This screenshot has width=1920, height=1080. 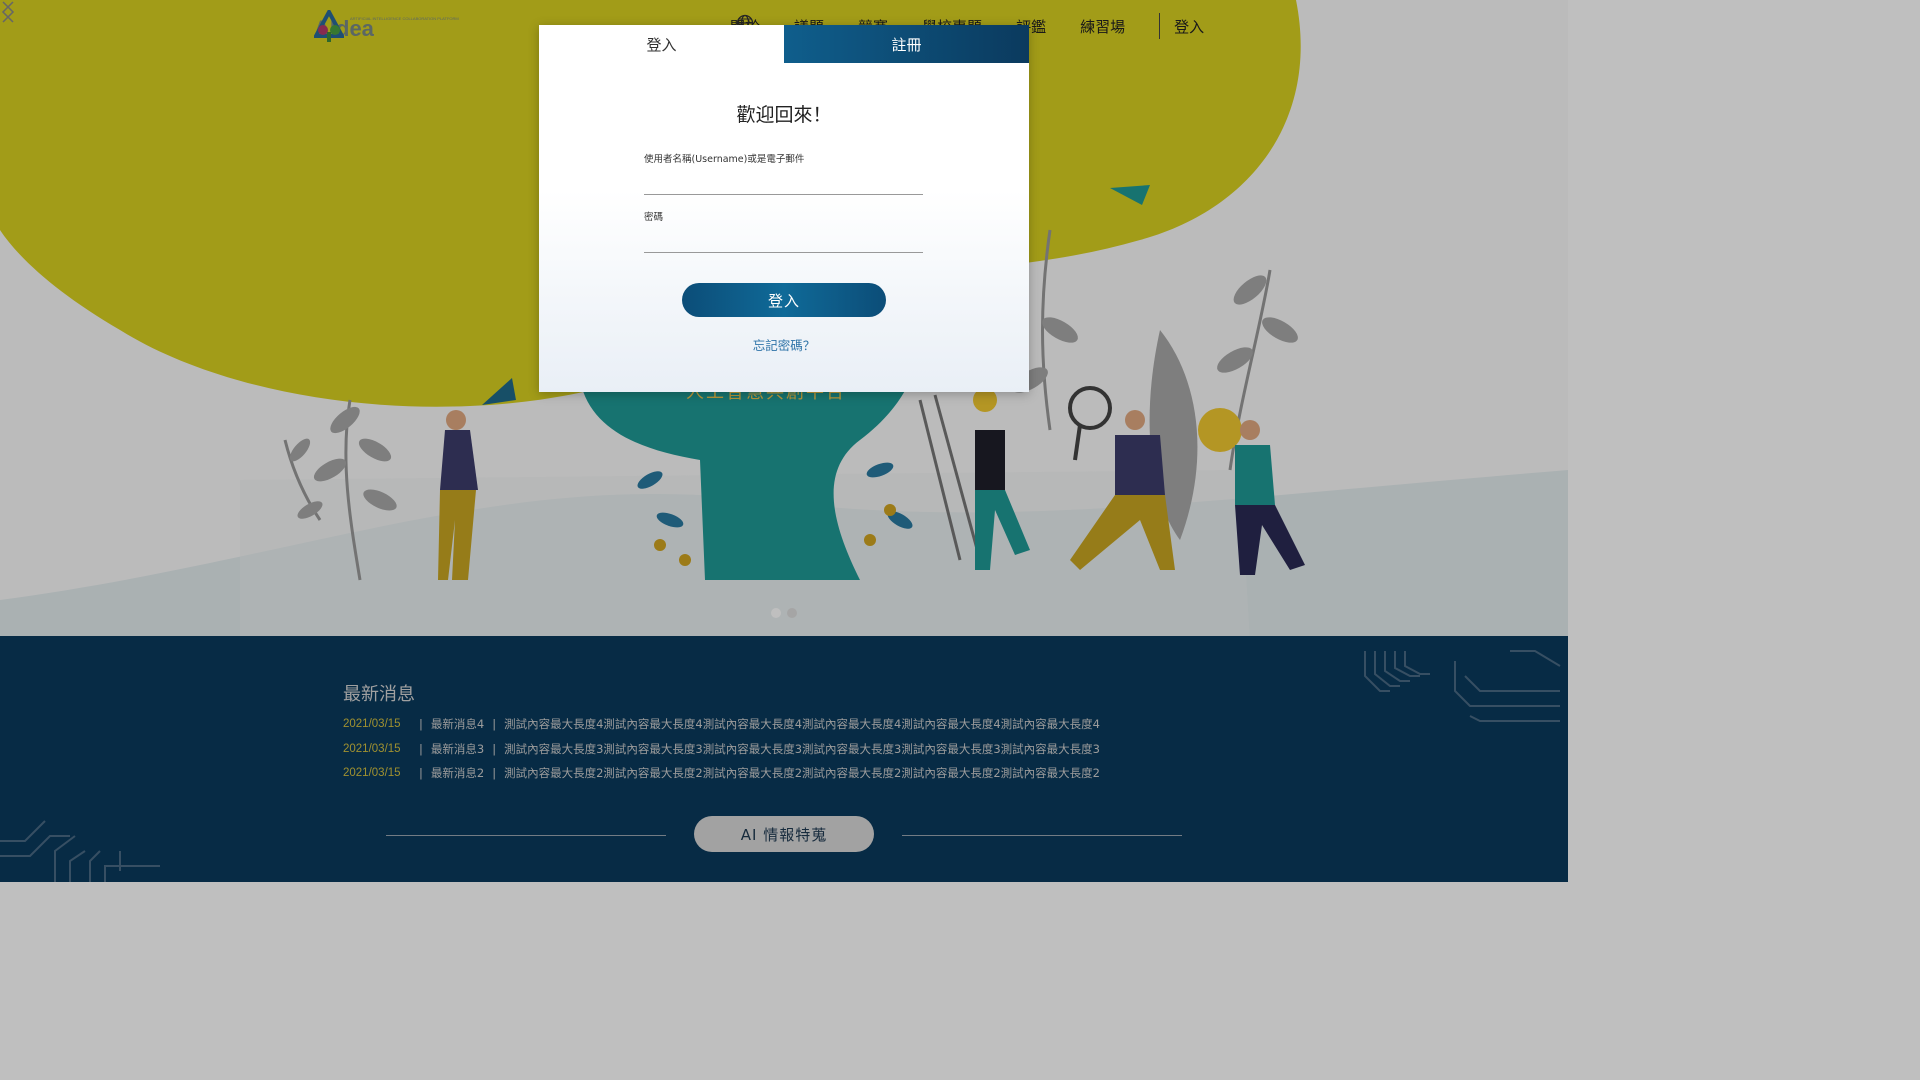 I want to click on carousel-dots, so click(x=784, y=613).